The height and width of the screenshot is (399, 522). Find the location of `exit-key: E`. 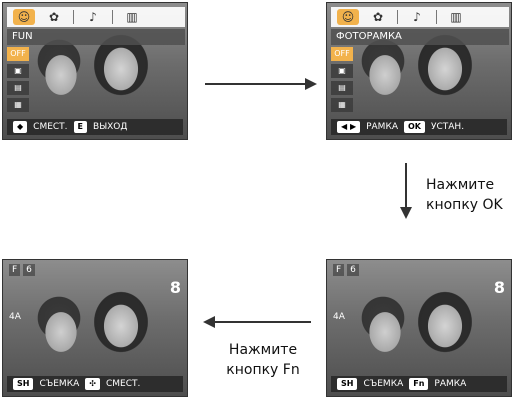

exit-key: E is located at coordinates (80, 127).